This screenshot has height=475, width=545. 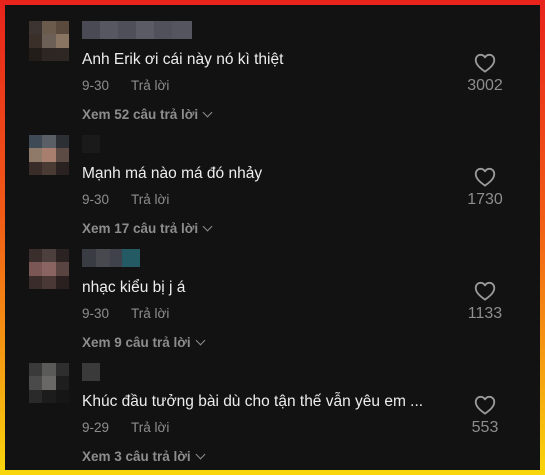 What do you see at coordinates (485, 188) in the screenshot?
I see `like-area: 1730` at bounding box center [485, 188].